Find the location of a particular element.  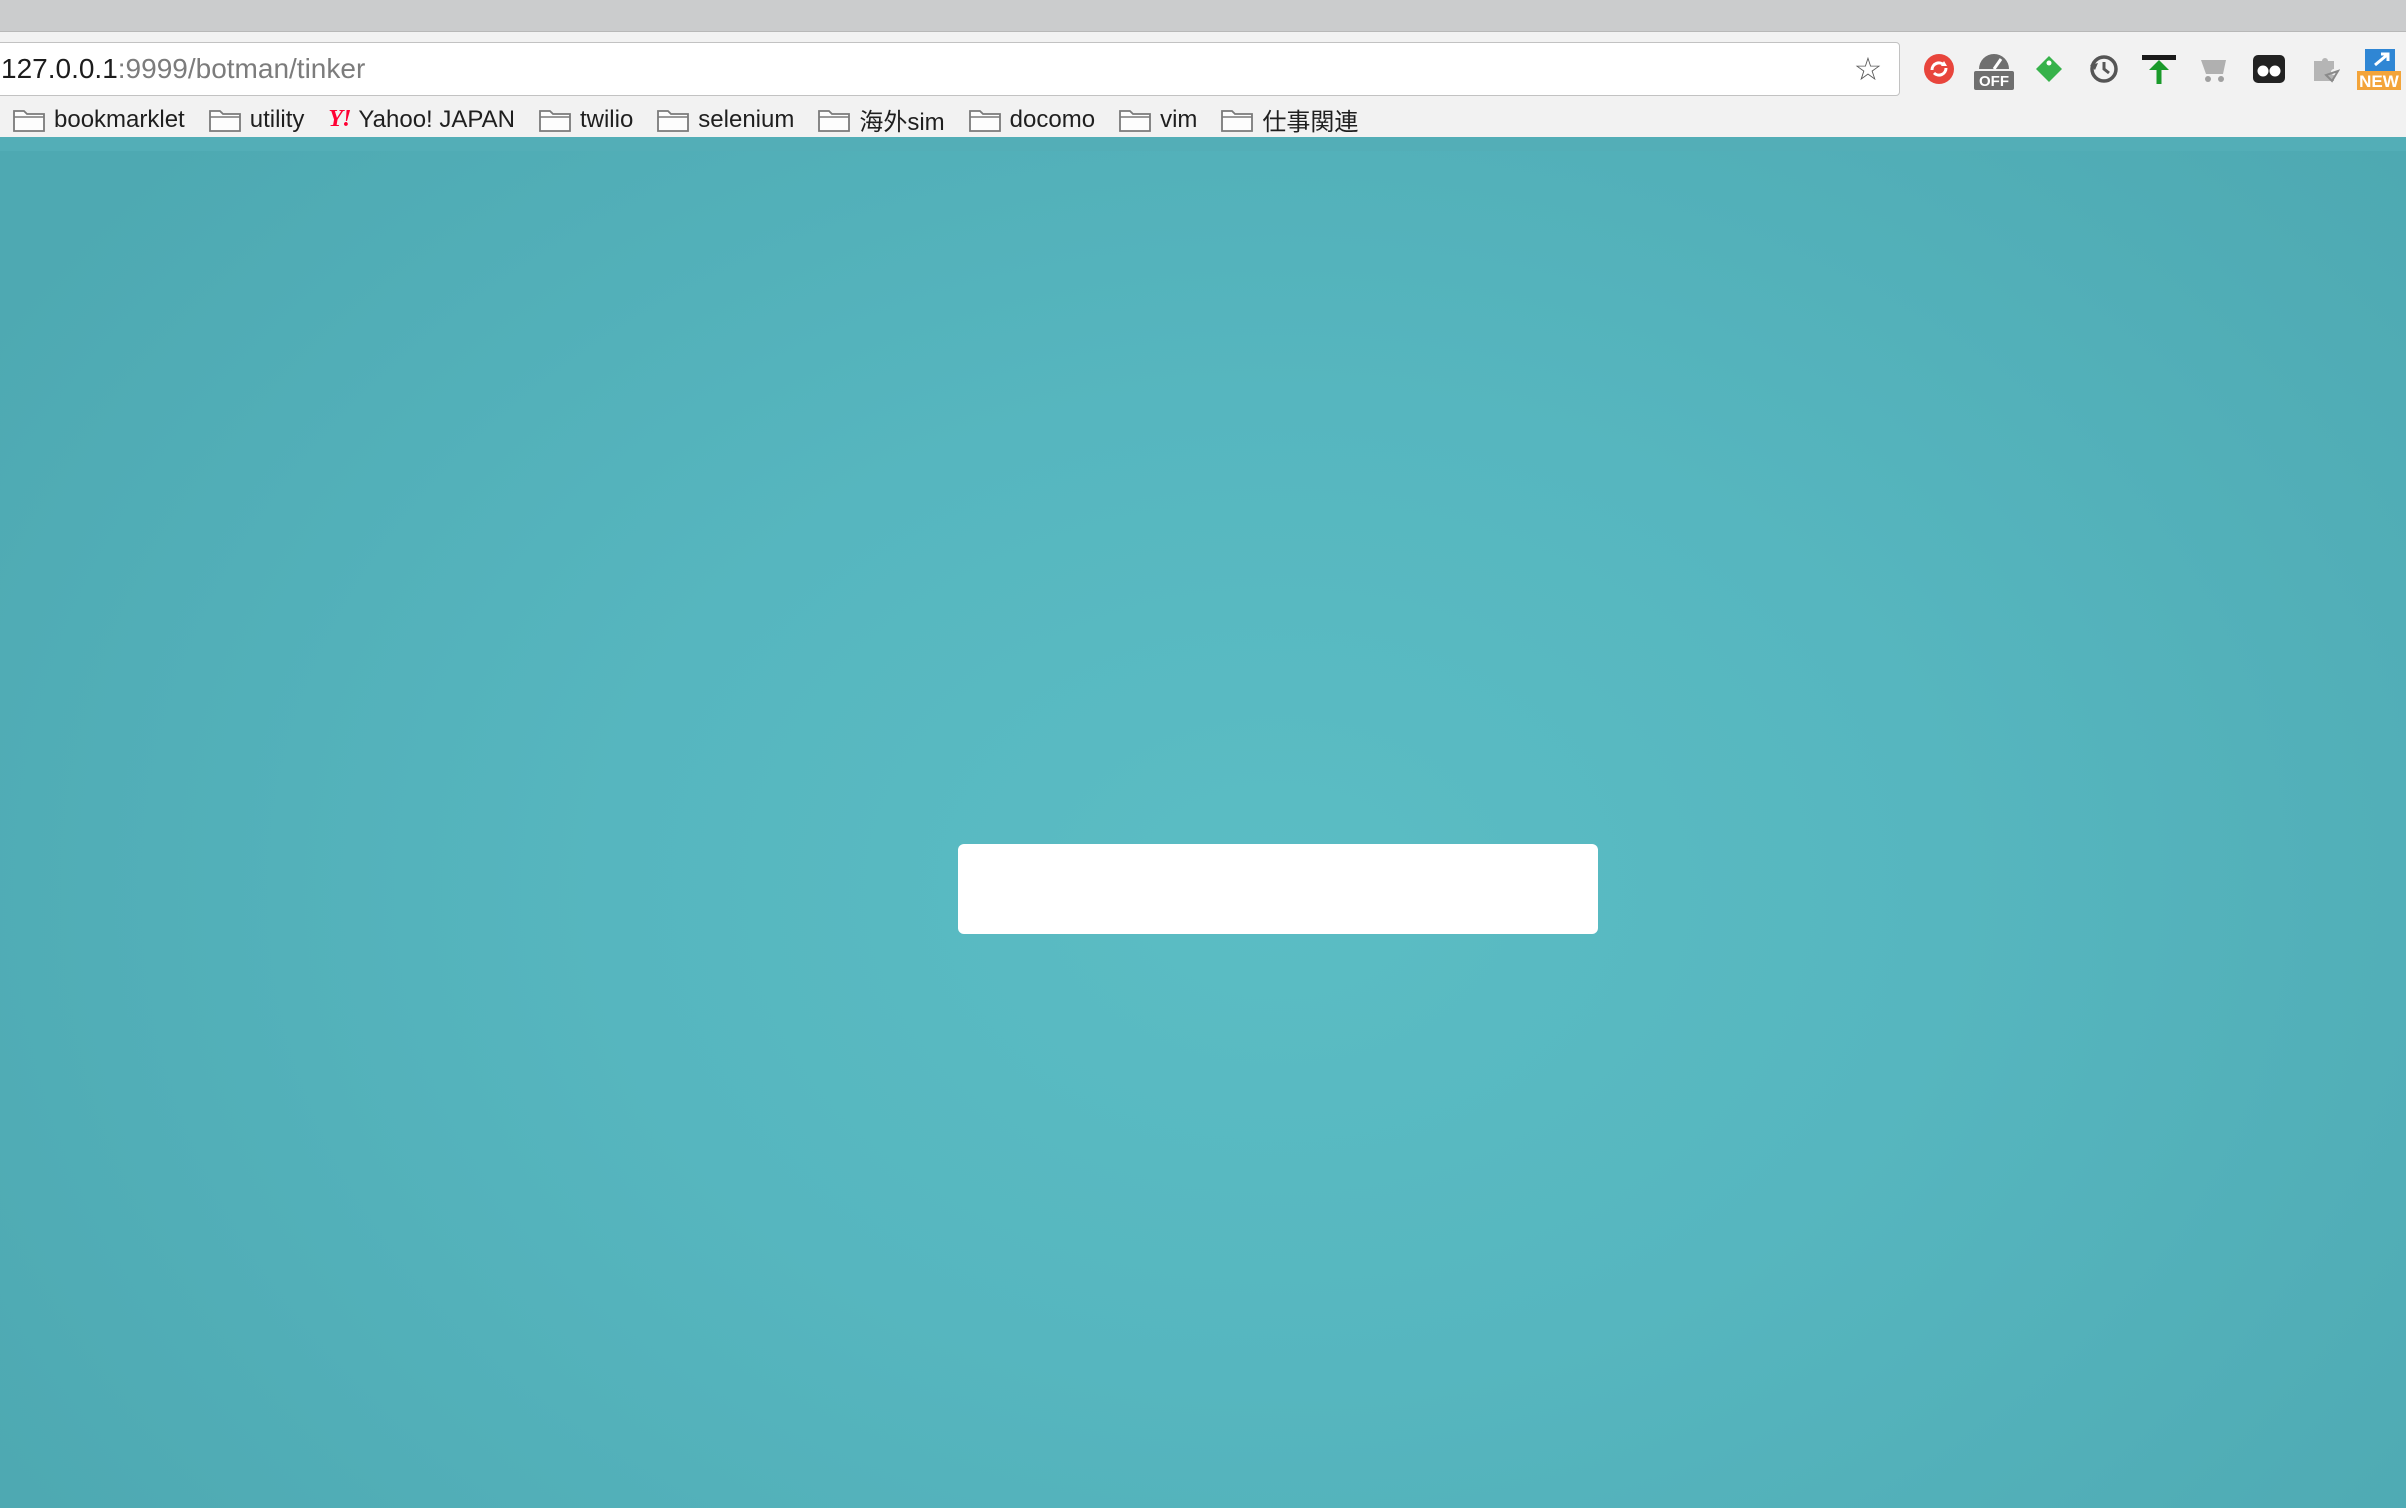

url-path: :9999/botman/tinker is located at coordinates (241, 68).